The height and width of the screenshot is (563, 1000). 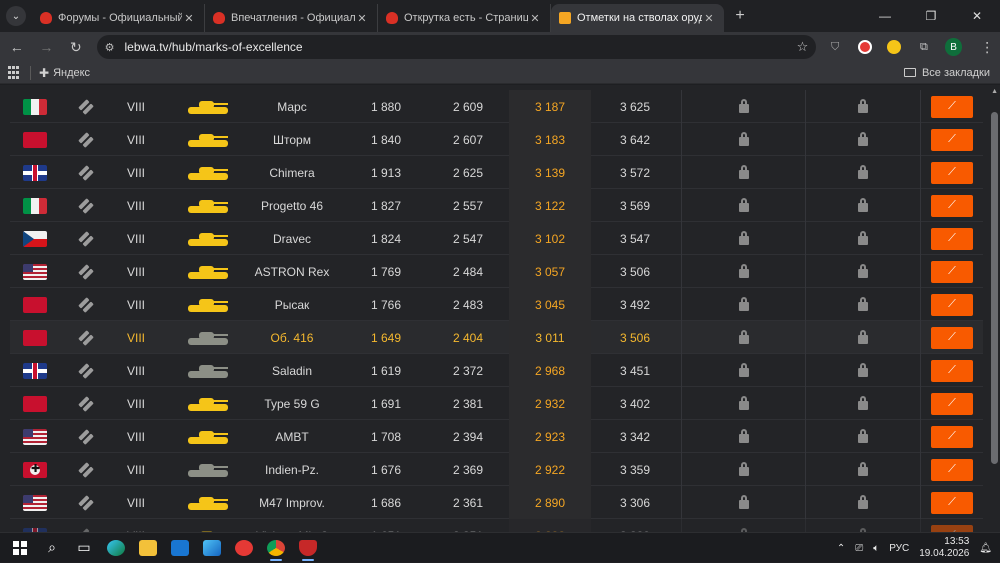 I want to click on lock-icon, so click(x=743, y=271).